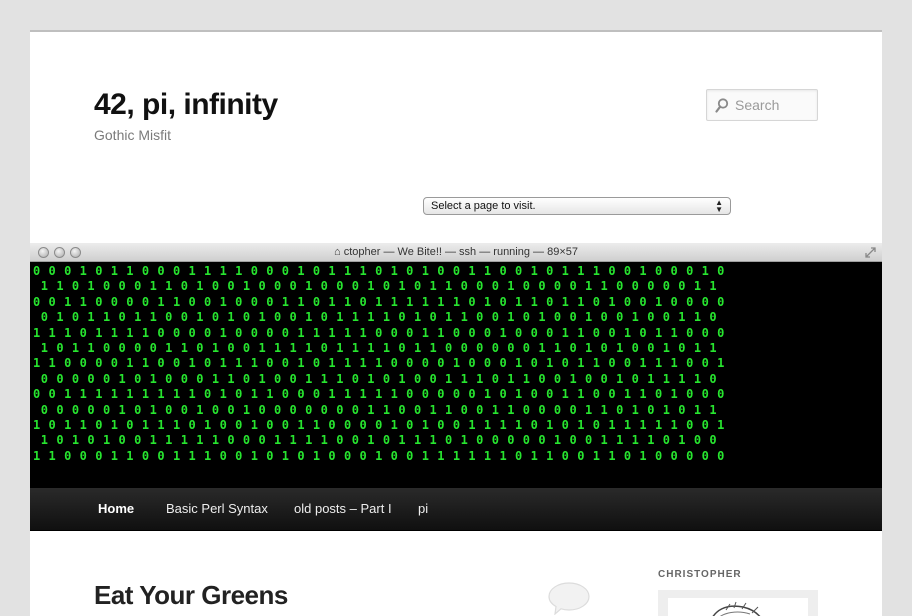  What do you see at coordinates (700, 574) in the screenshot?
I see `sidebar-heading: CHRISTOPHER` at bounding box center [700, 574].